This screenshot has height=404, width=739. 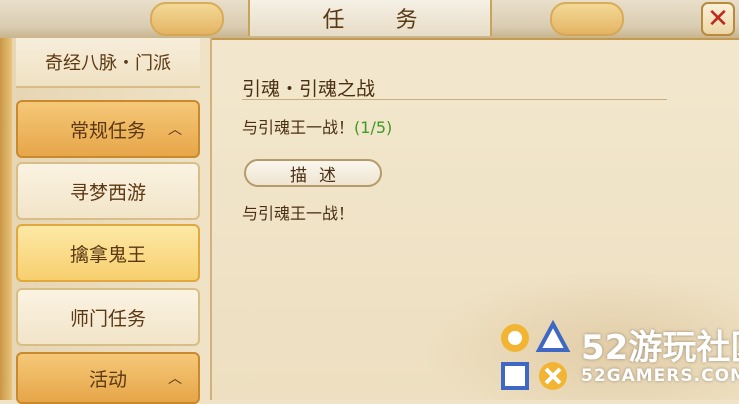 I want to click on title-ornament-right, so click(x=587, y=19).